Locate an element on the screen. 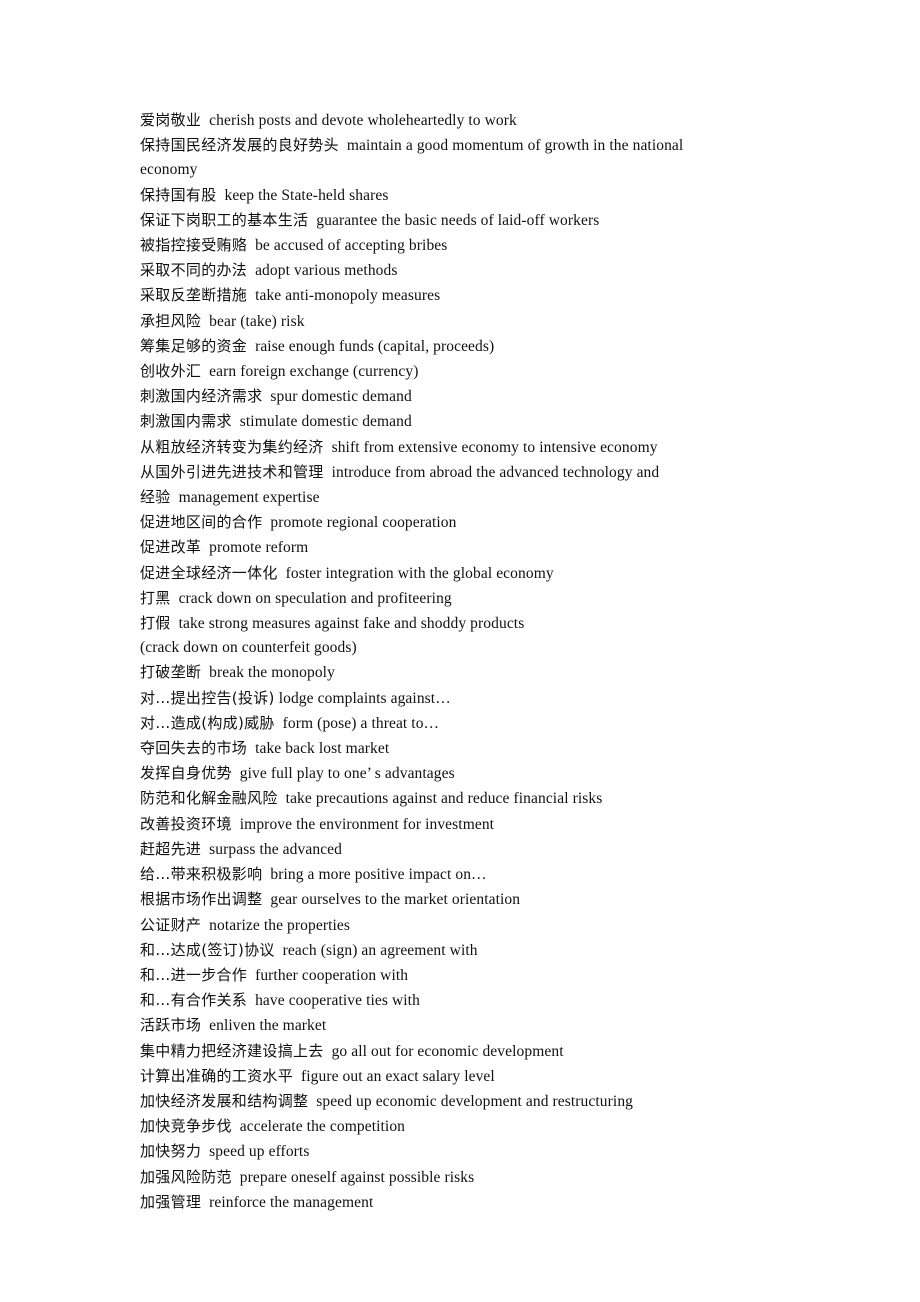 This screenshot has width=920, height=1302. entry-chinese-term: 打假 is located at coordinates (155, 623).